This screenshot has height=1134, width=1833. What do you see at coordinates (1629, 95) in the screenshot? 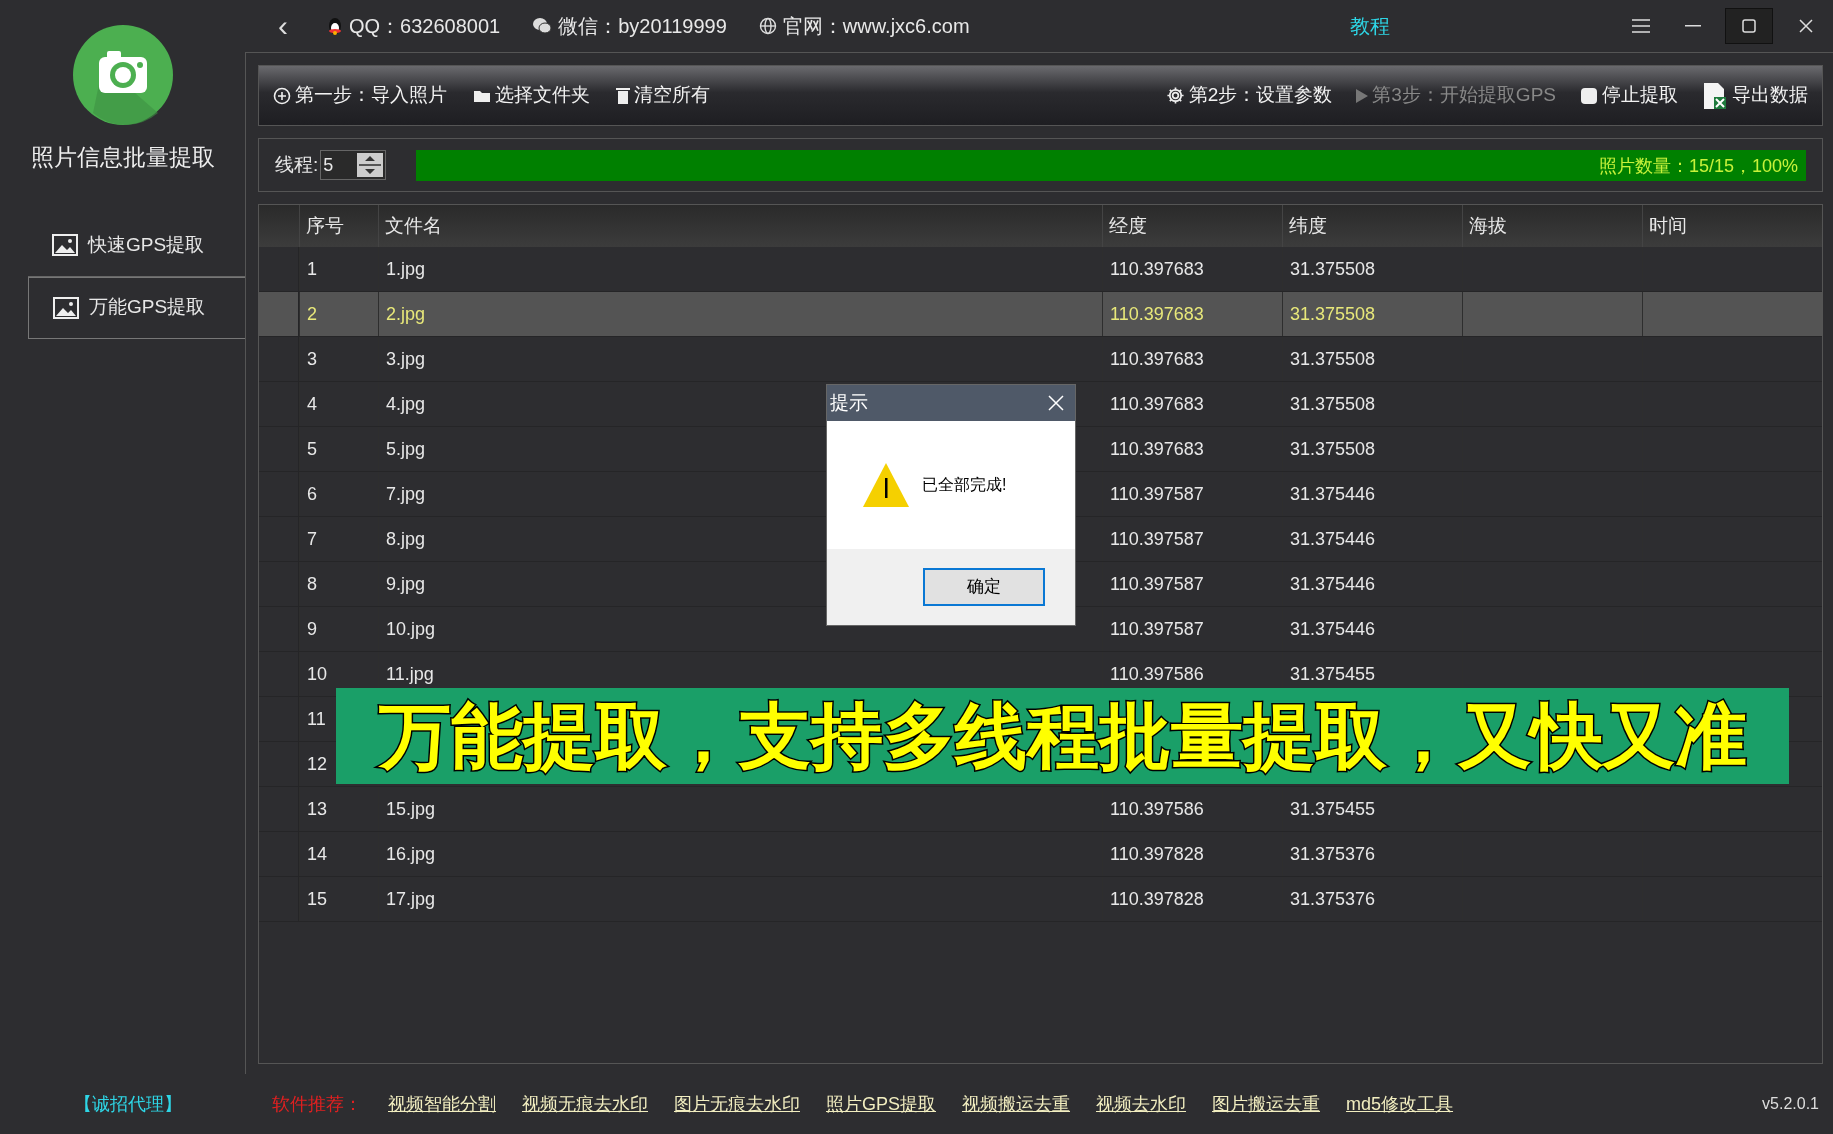
I see `toolbar-button: 停止提取` at bounding box center [1629, 95].